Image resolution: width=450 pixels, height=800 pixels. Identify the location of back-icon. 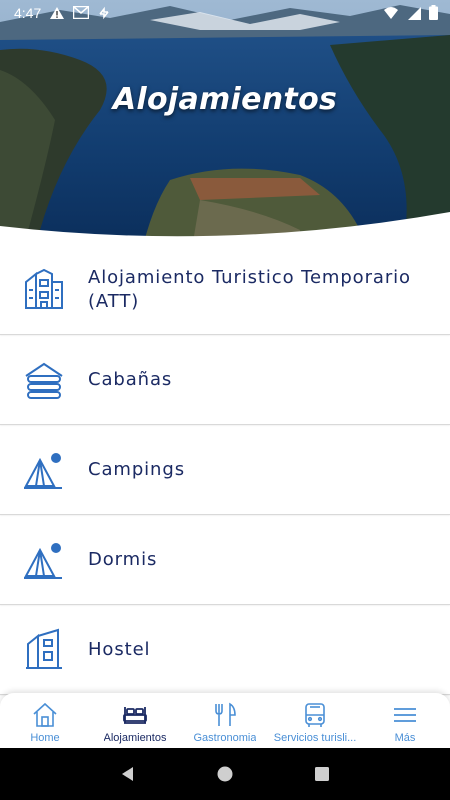
(128, 774).